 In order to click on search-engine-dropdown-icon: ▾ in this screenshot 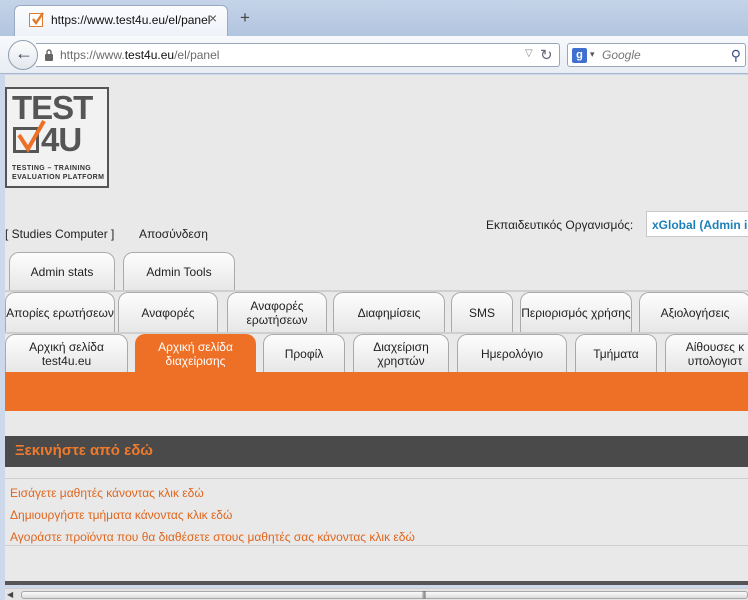, I will do `click(592, 54)`.